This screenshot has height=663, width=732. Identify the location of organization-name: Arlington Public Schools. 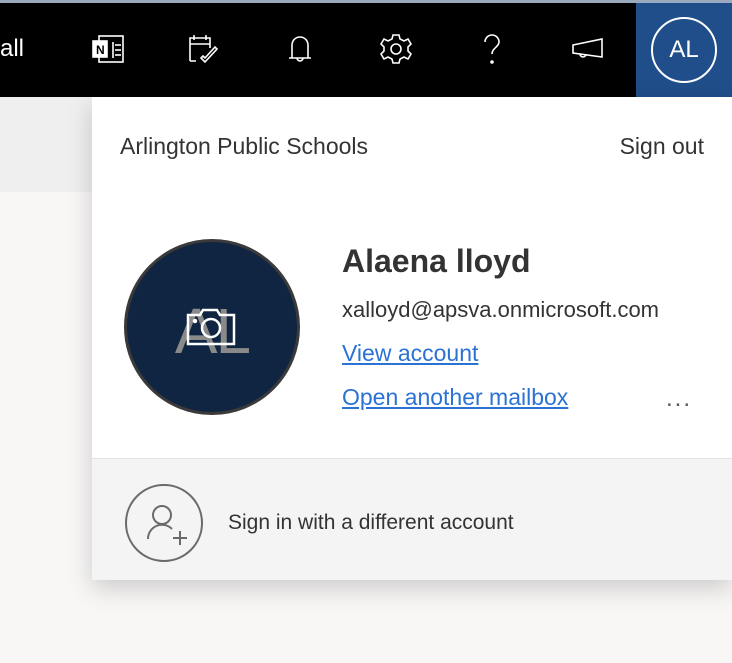
(244, 146).